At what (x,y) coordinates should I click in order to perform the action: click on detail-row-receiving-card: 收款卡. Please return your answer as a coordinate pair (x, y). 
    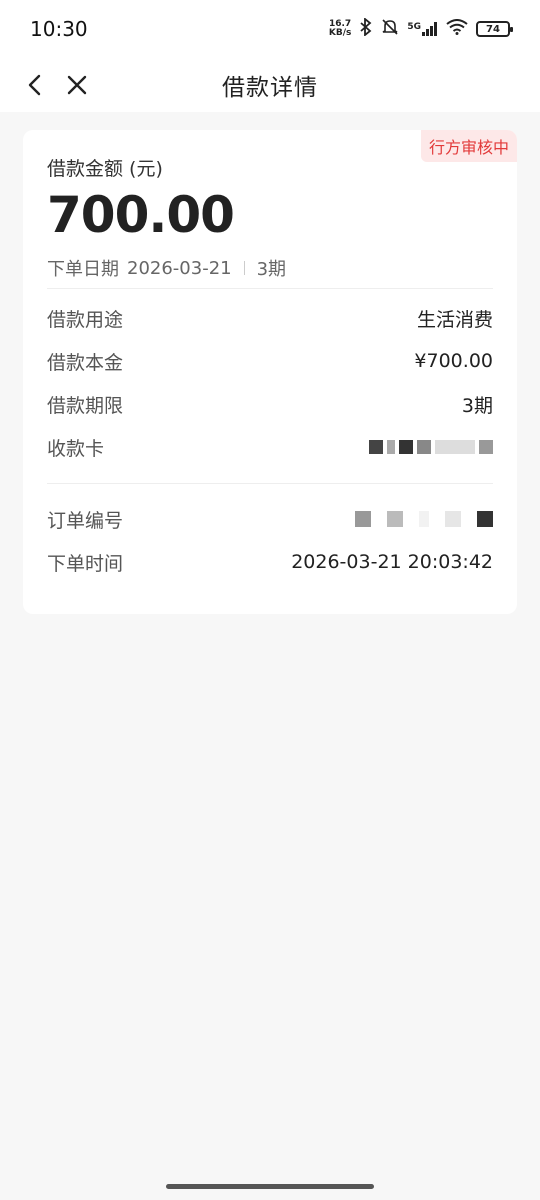
    Looking at the image, I should click on (270, 447).